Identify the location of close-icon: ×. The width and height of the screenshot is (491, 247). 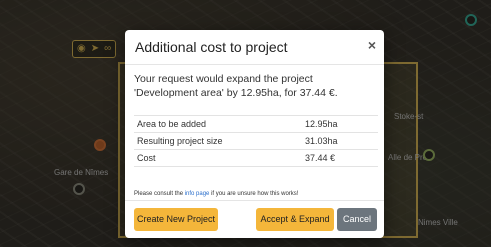
(372, 45).